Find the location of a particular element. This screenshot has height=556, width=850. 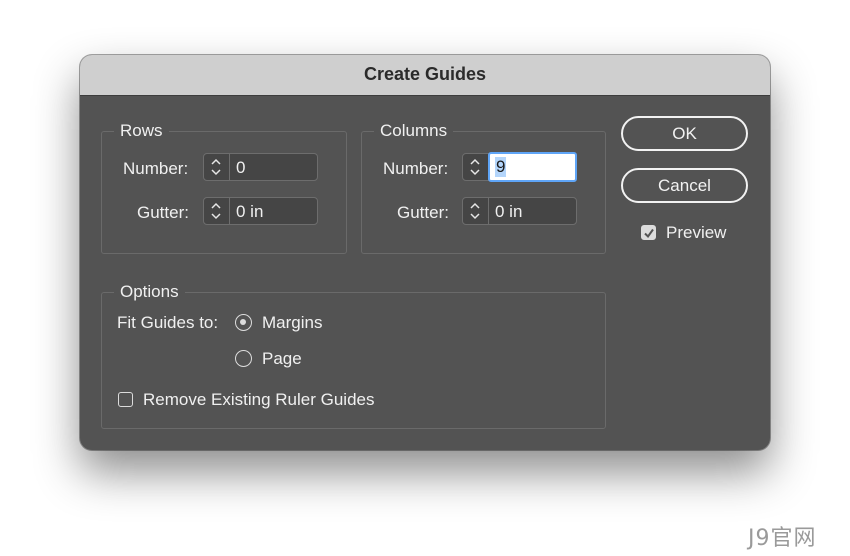

columns-number-stepper is located at coordinates (476, 167).